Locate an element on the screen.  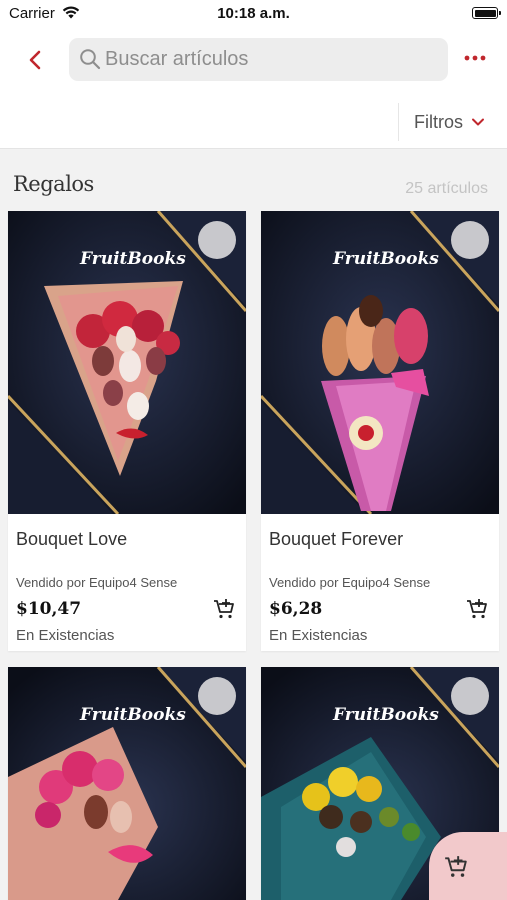
filters-button: Filtros is located at coordinates (449, 122).